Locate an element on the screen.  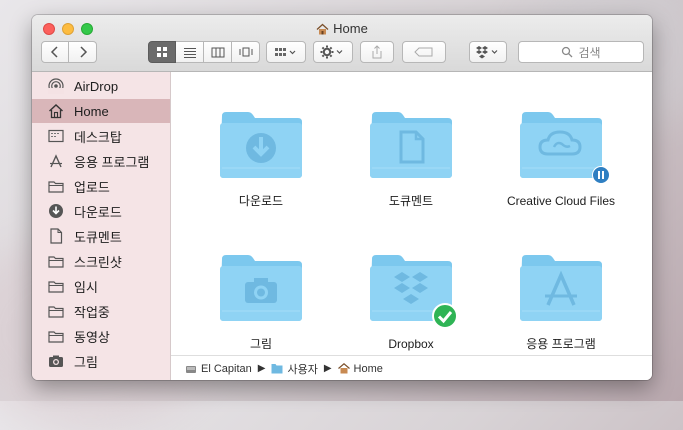
dropbox-folder-icon is located at coordinates (413, 291).